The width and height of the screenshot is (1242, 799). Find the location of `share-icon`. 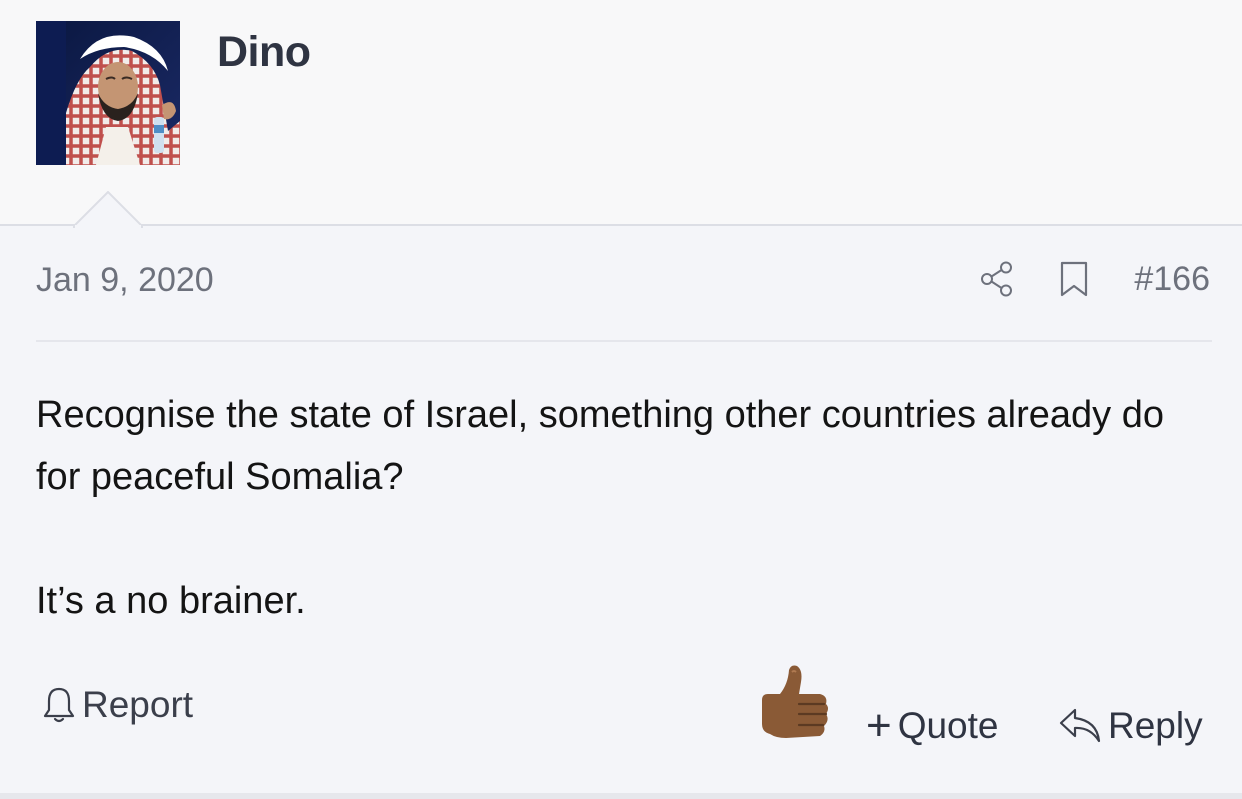

share-icon is located at coordinates (997, 279).